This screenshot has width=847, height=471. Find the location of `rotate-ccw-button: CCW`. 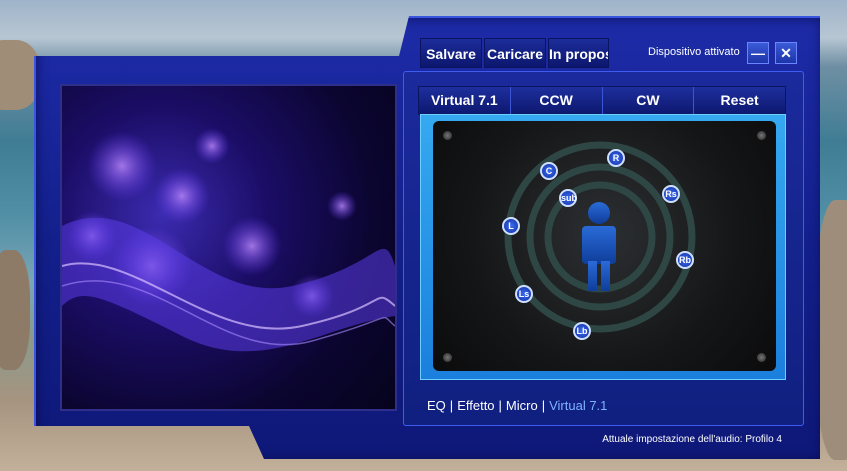

rotate-ccw-button: CCW is located at coordinates (556, 100).